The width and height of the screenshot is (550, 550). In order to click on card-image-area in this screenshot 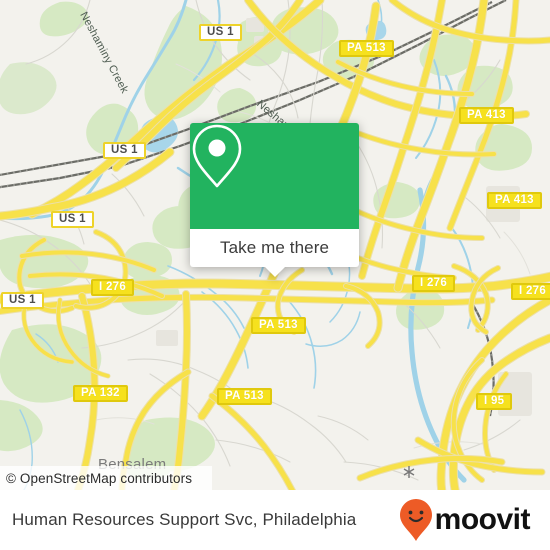, I will do `click(274, 176)`.